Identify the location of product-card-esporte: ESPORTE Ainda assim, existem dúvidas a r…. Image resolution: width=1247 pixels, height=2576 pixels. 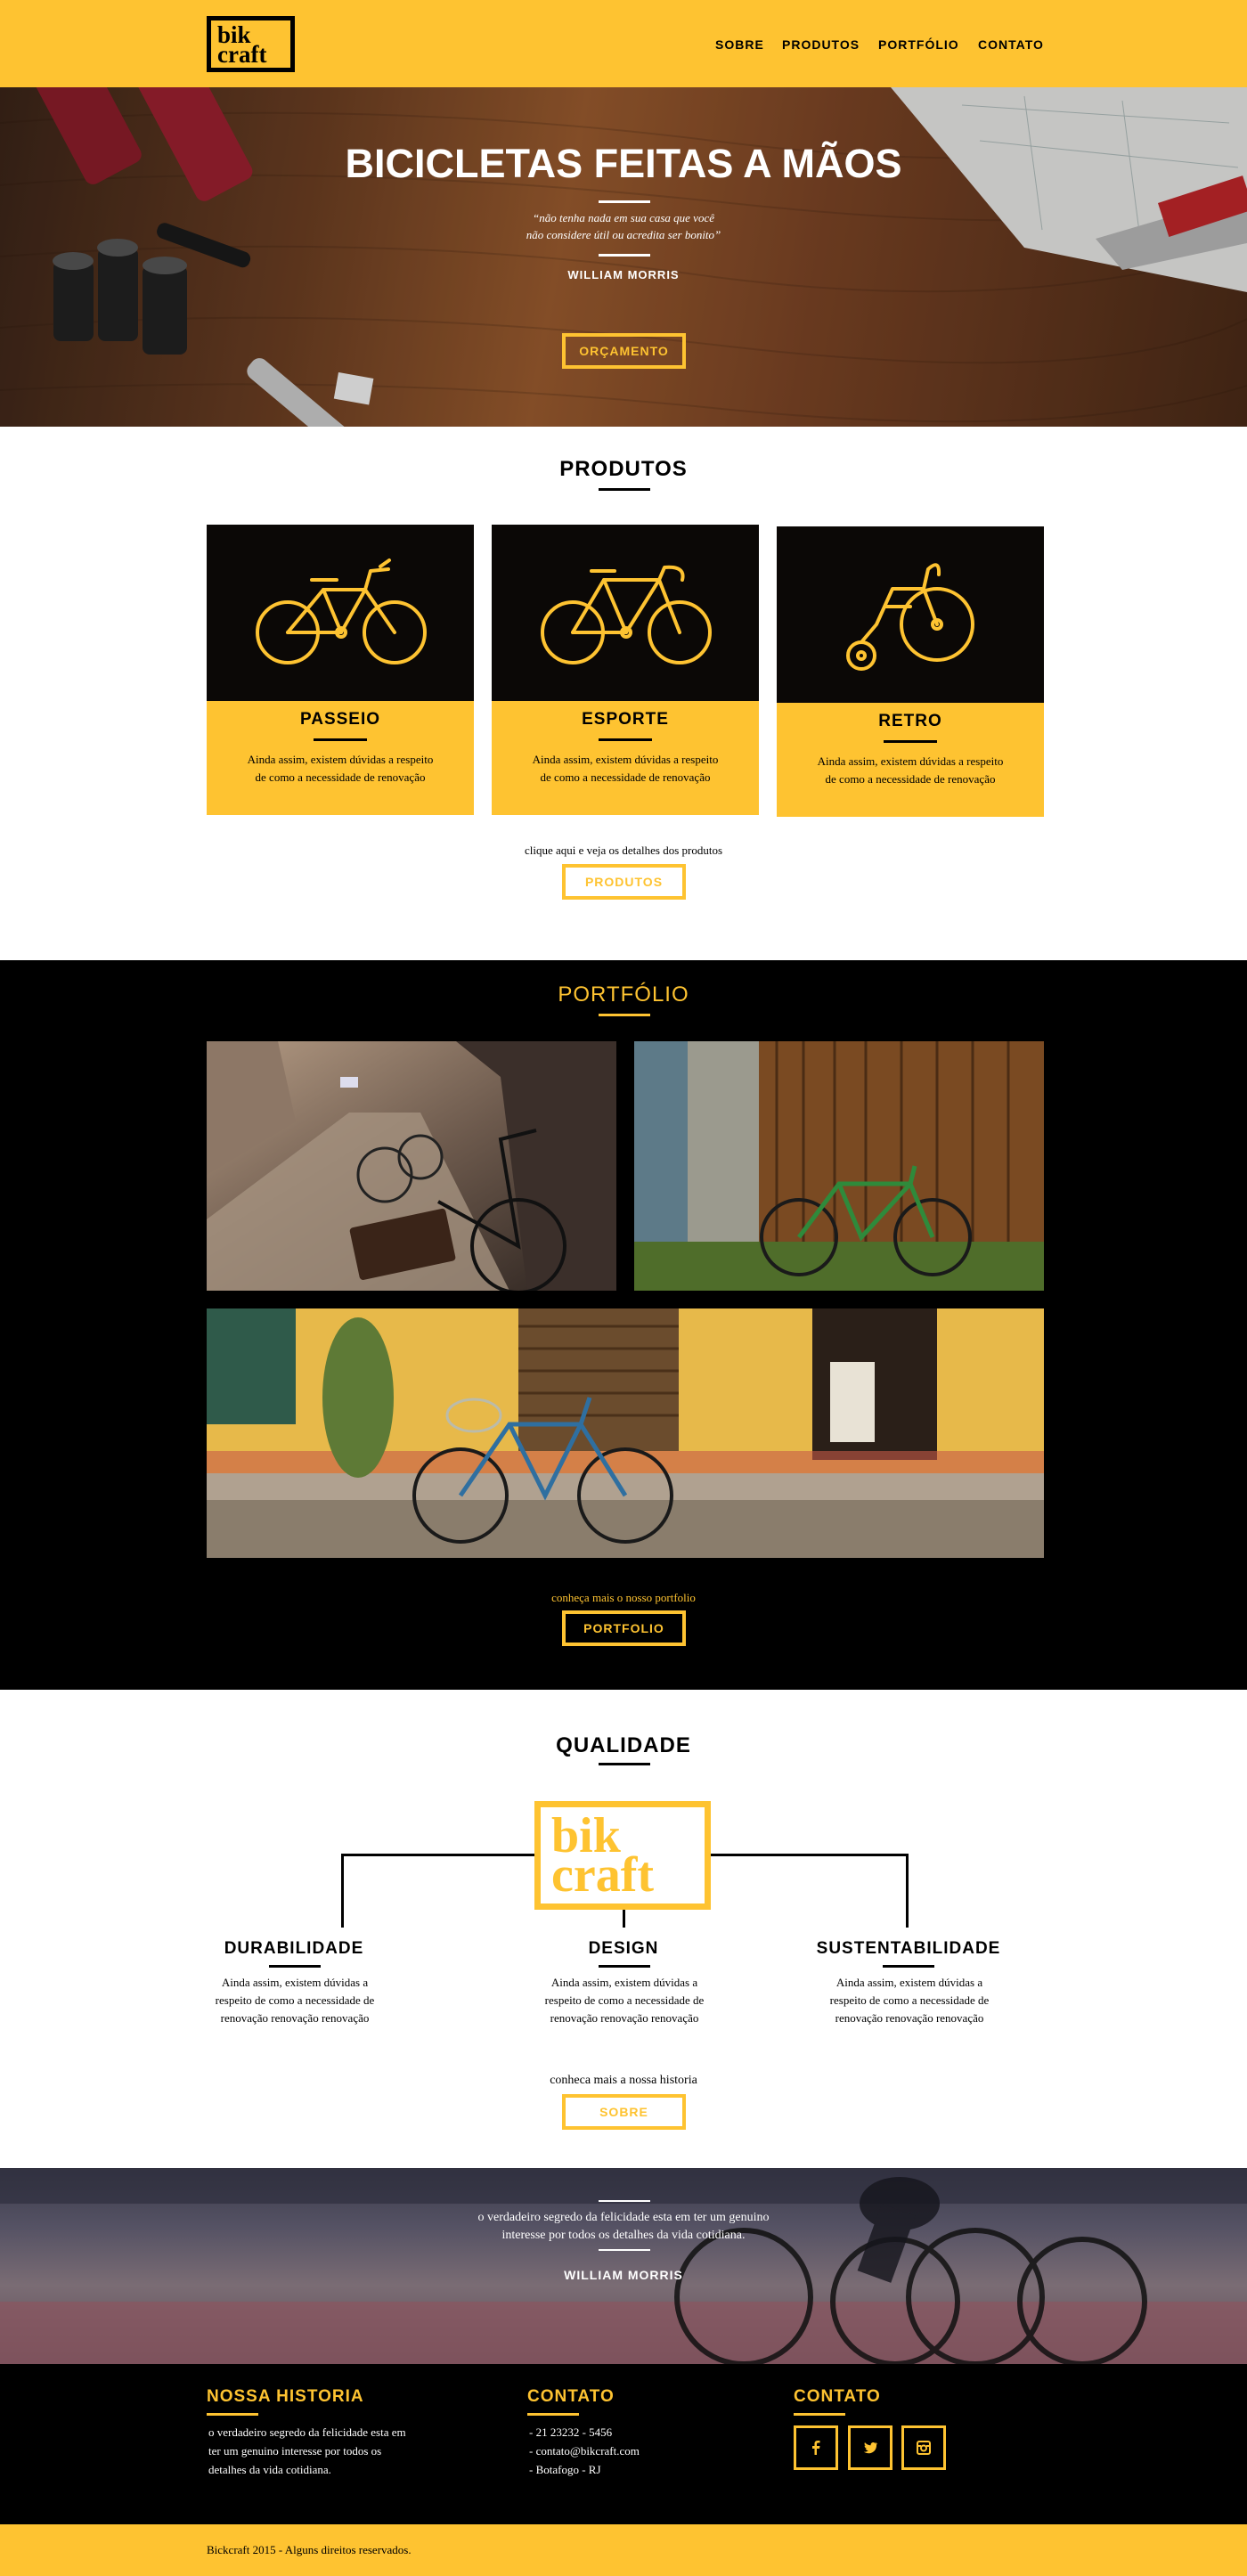
(625, 670).